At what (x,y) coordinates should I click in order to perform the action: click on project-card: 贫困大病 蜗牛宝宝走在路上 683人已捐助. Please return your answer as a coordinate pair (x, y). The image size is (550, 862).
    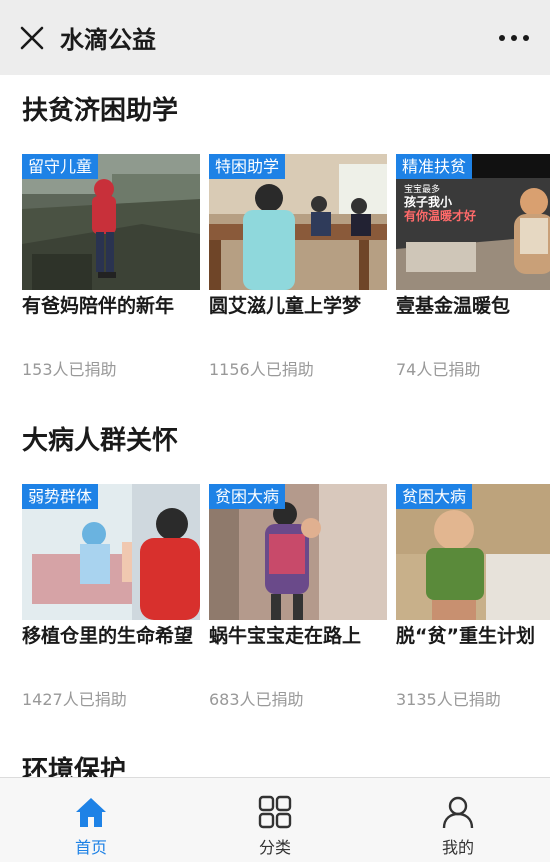
    Looking at the image, I should click on (298, 596).